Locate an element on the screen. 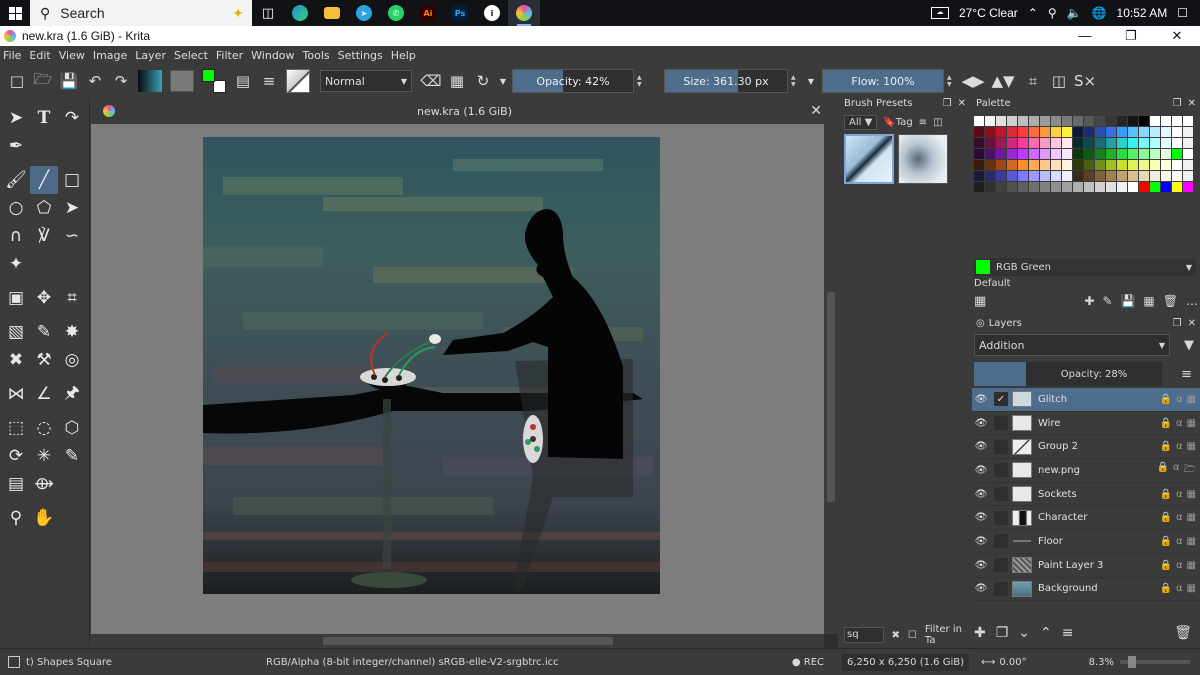 This screenshot has width=1200, height=675. folder-icon: 🗁 is located at coordinates (1190, 470).